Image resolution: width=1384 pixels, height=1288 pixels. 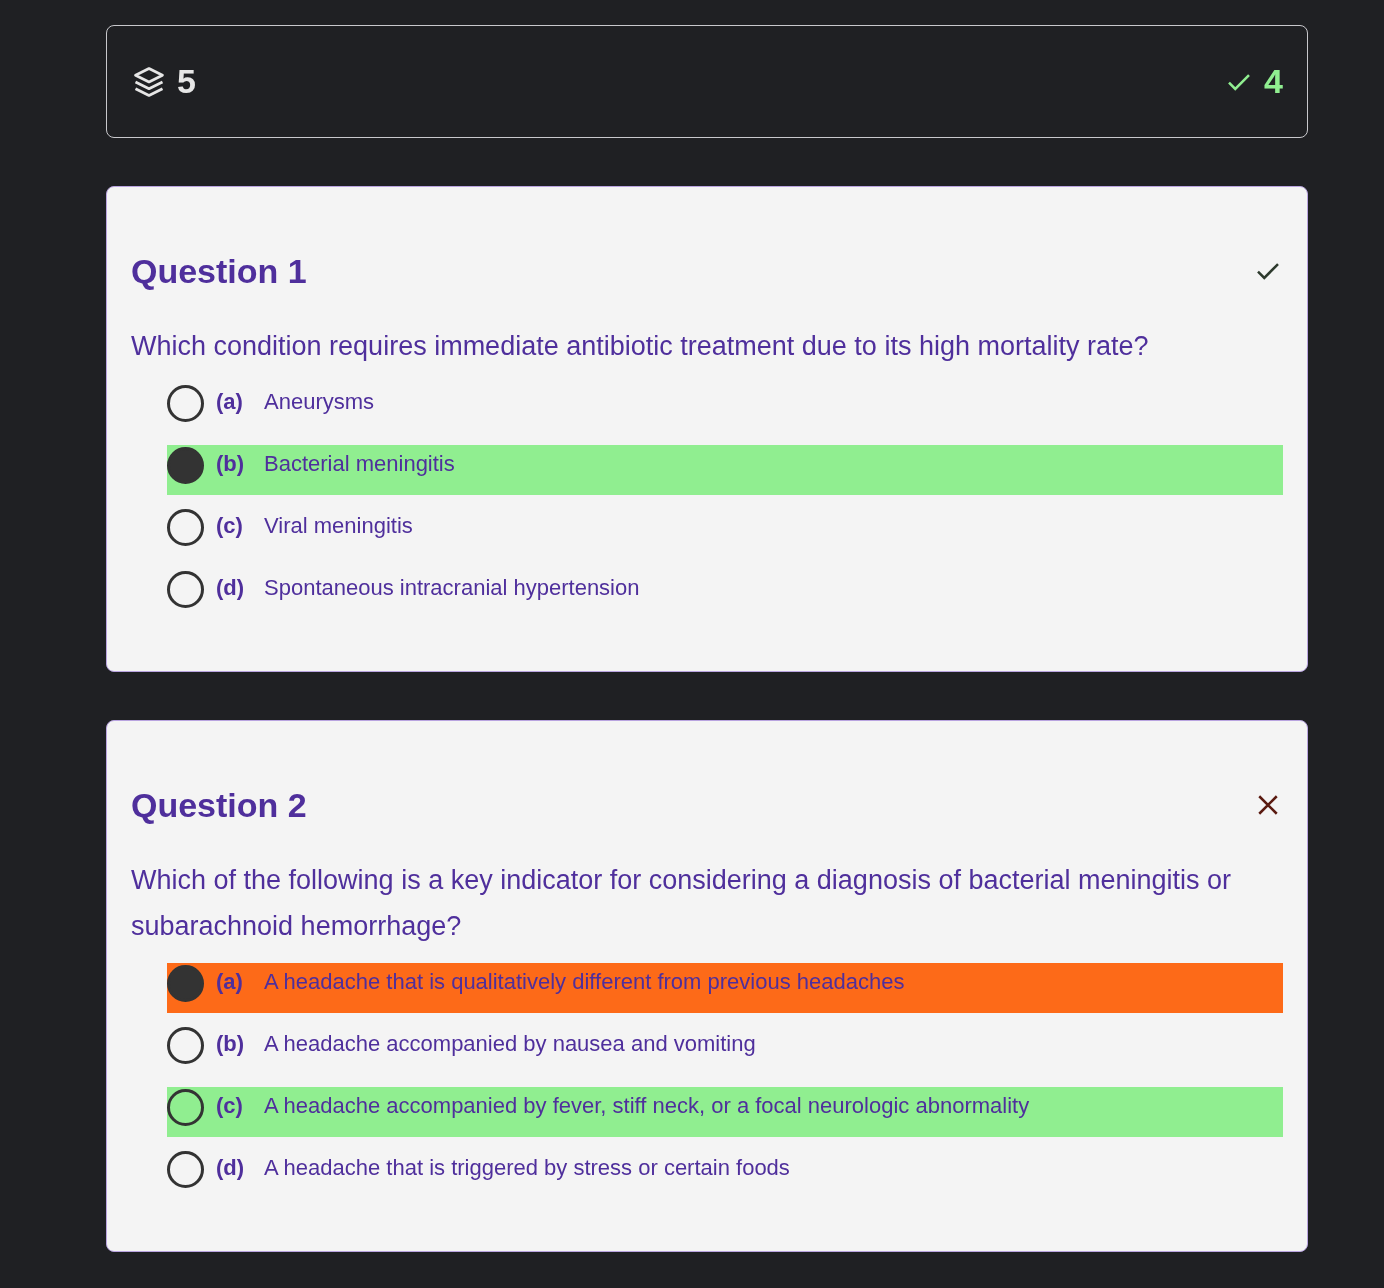 I want to click on answer-option: (c) A headache accompanied by fever, stiff neck, or a focal neurologic abnormality, so click(x=725, y=1112).